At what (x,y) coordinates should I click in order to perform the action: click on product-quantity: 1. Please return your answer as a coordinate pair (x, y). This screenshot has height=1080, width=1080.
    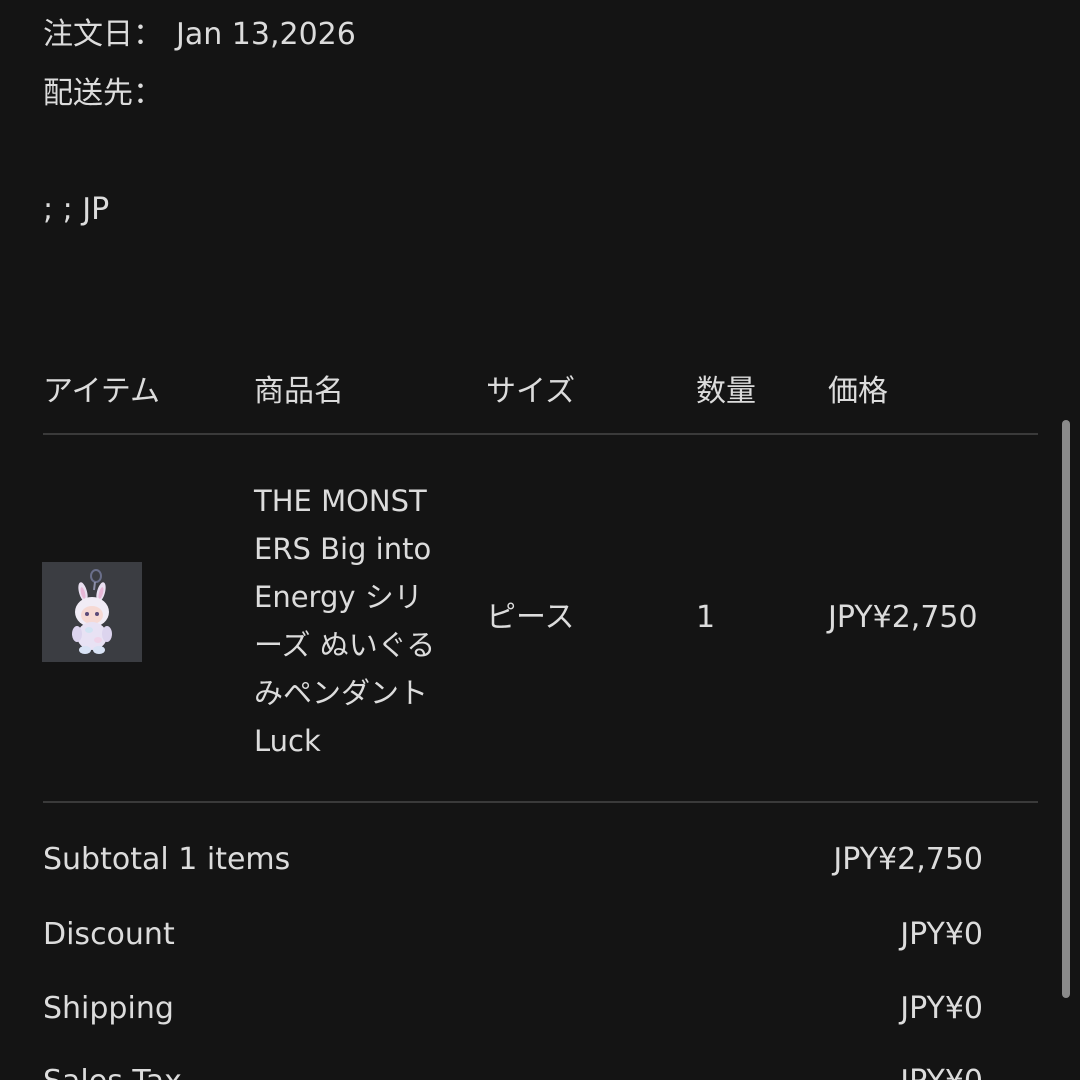
    Looking at the image, I should click on (706, 617).